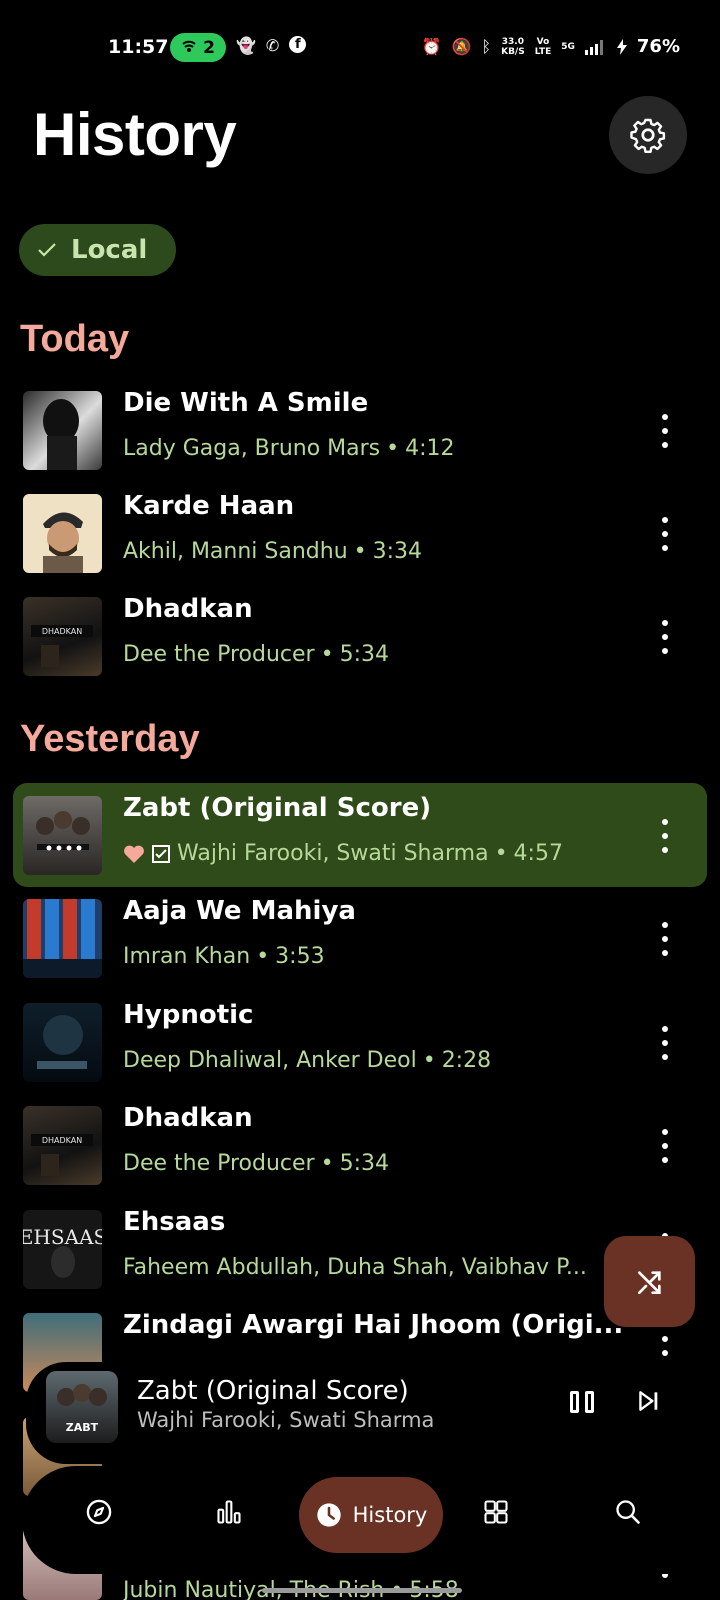  I want to click on shuffle-icon, so click(649, 1282).